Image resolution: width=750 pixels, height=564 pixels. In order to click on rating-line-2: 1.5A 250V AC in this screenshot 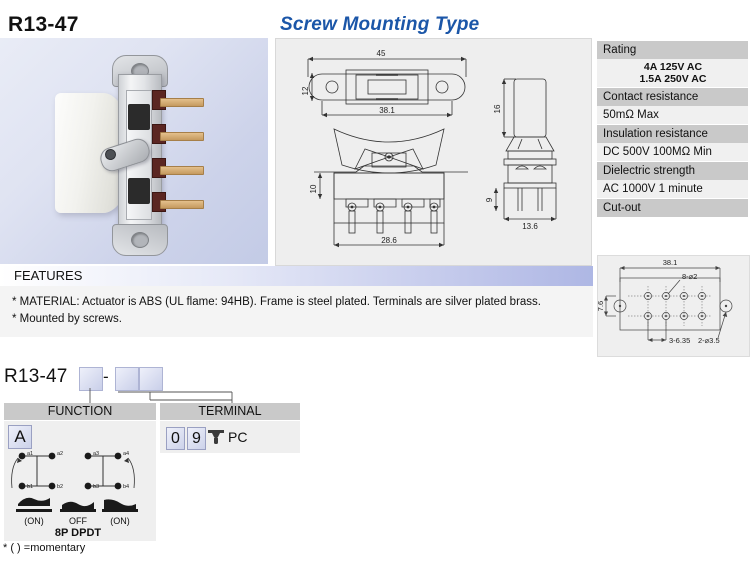, I will do `click(673, 79)`.